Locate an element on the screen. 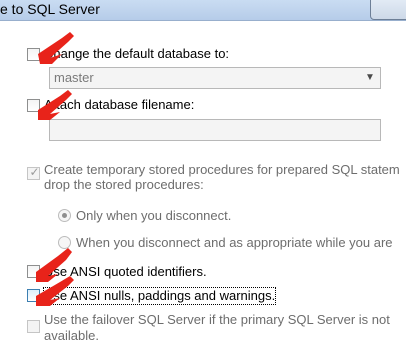  change-default-db-label: Change the default database to: is located at coordinates (137, 53).